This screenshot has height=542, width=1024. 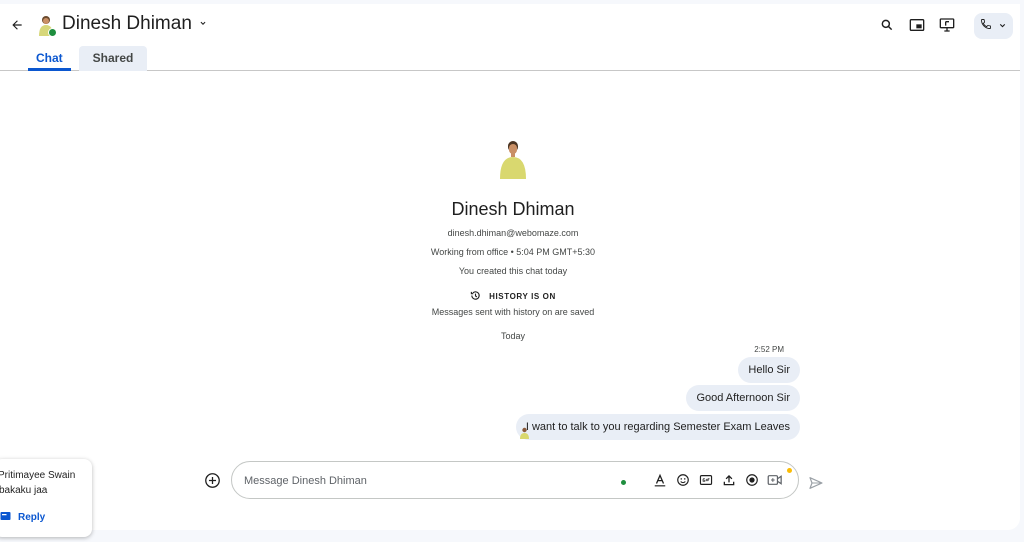 What do you see at coordinates (769, 349) in the screenshot?
I see `message-timestamp: 2:52 PM` at bounding box center [769, 349].